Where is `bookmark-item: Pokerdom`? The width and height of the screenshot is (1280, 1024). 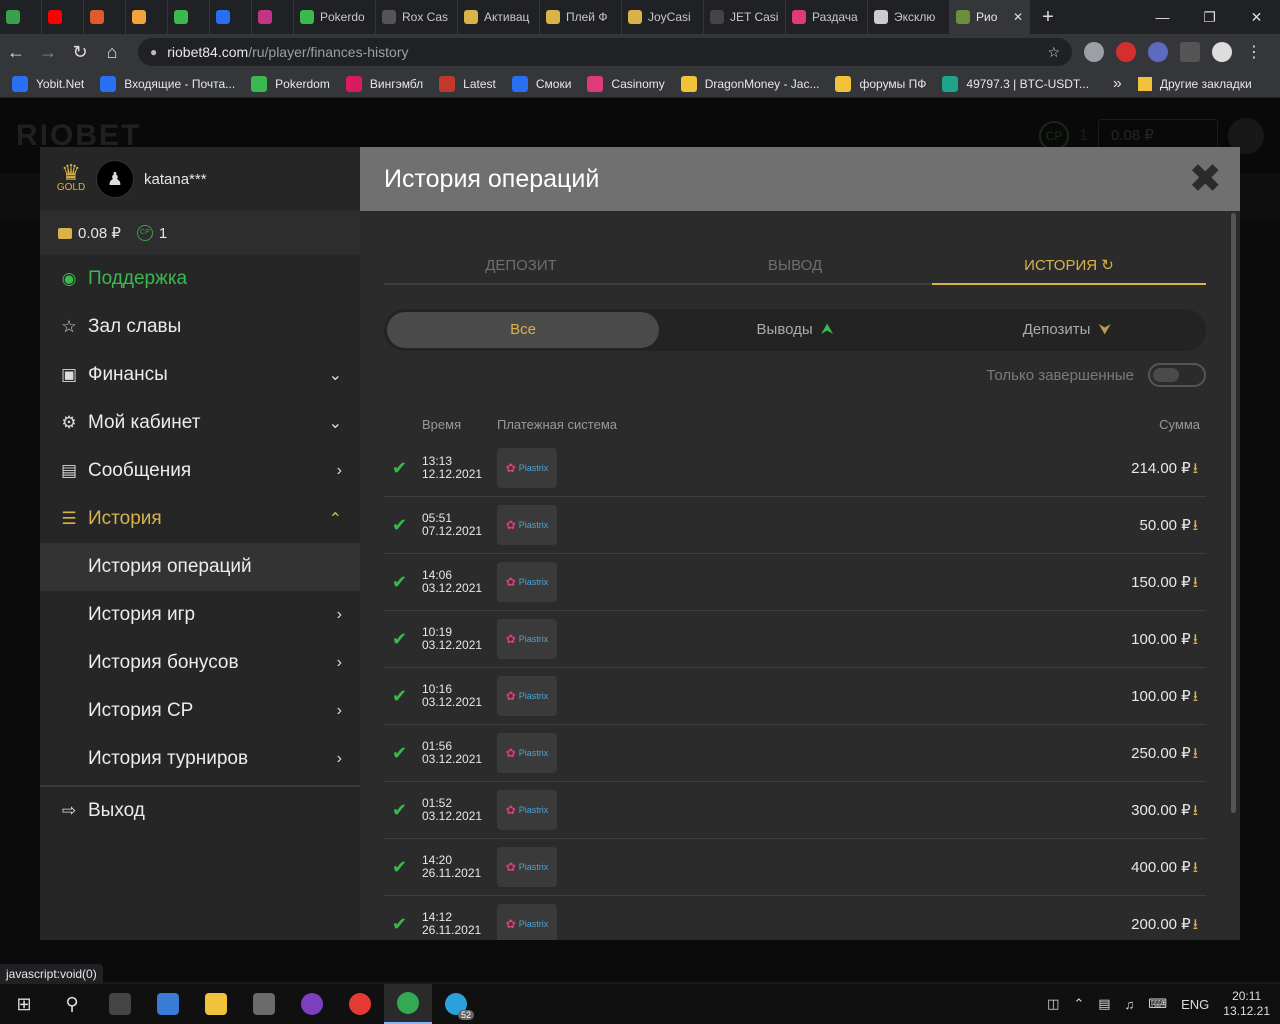
bookmark-item: Pokerdom is located at coordinates (290, 83).